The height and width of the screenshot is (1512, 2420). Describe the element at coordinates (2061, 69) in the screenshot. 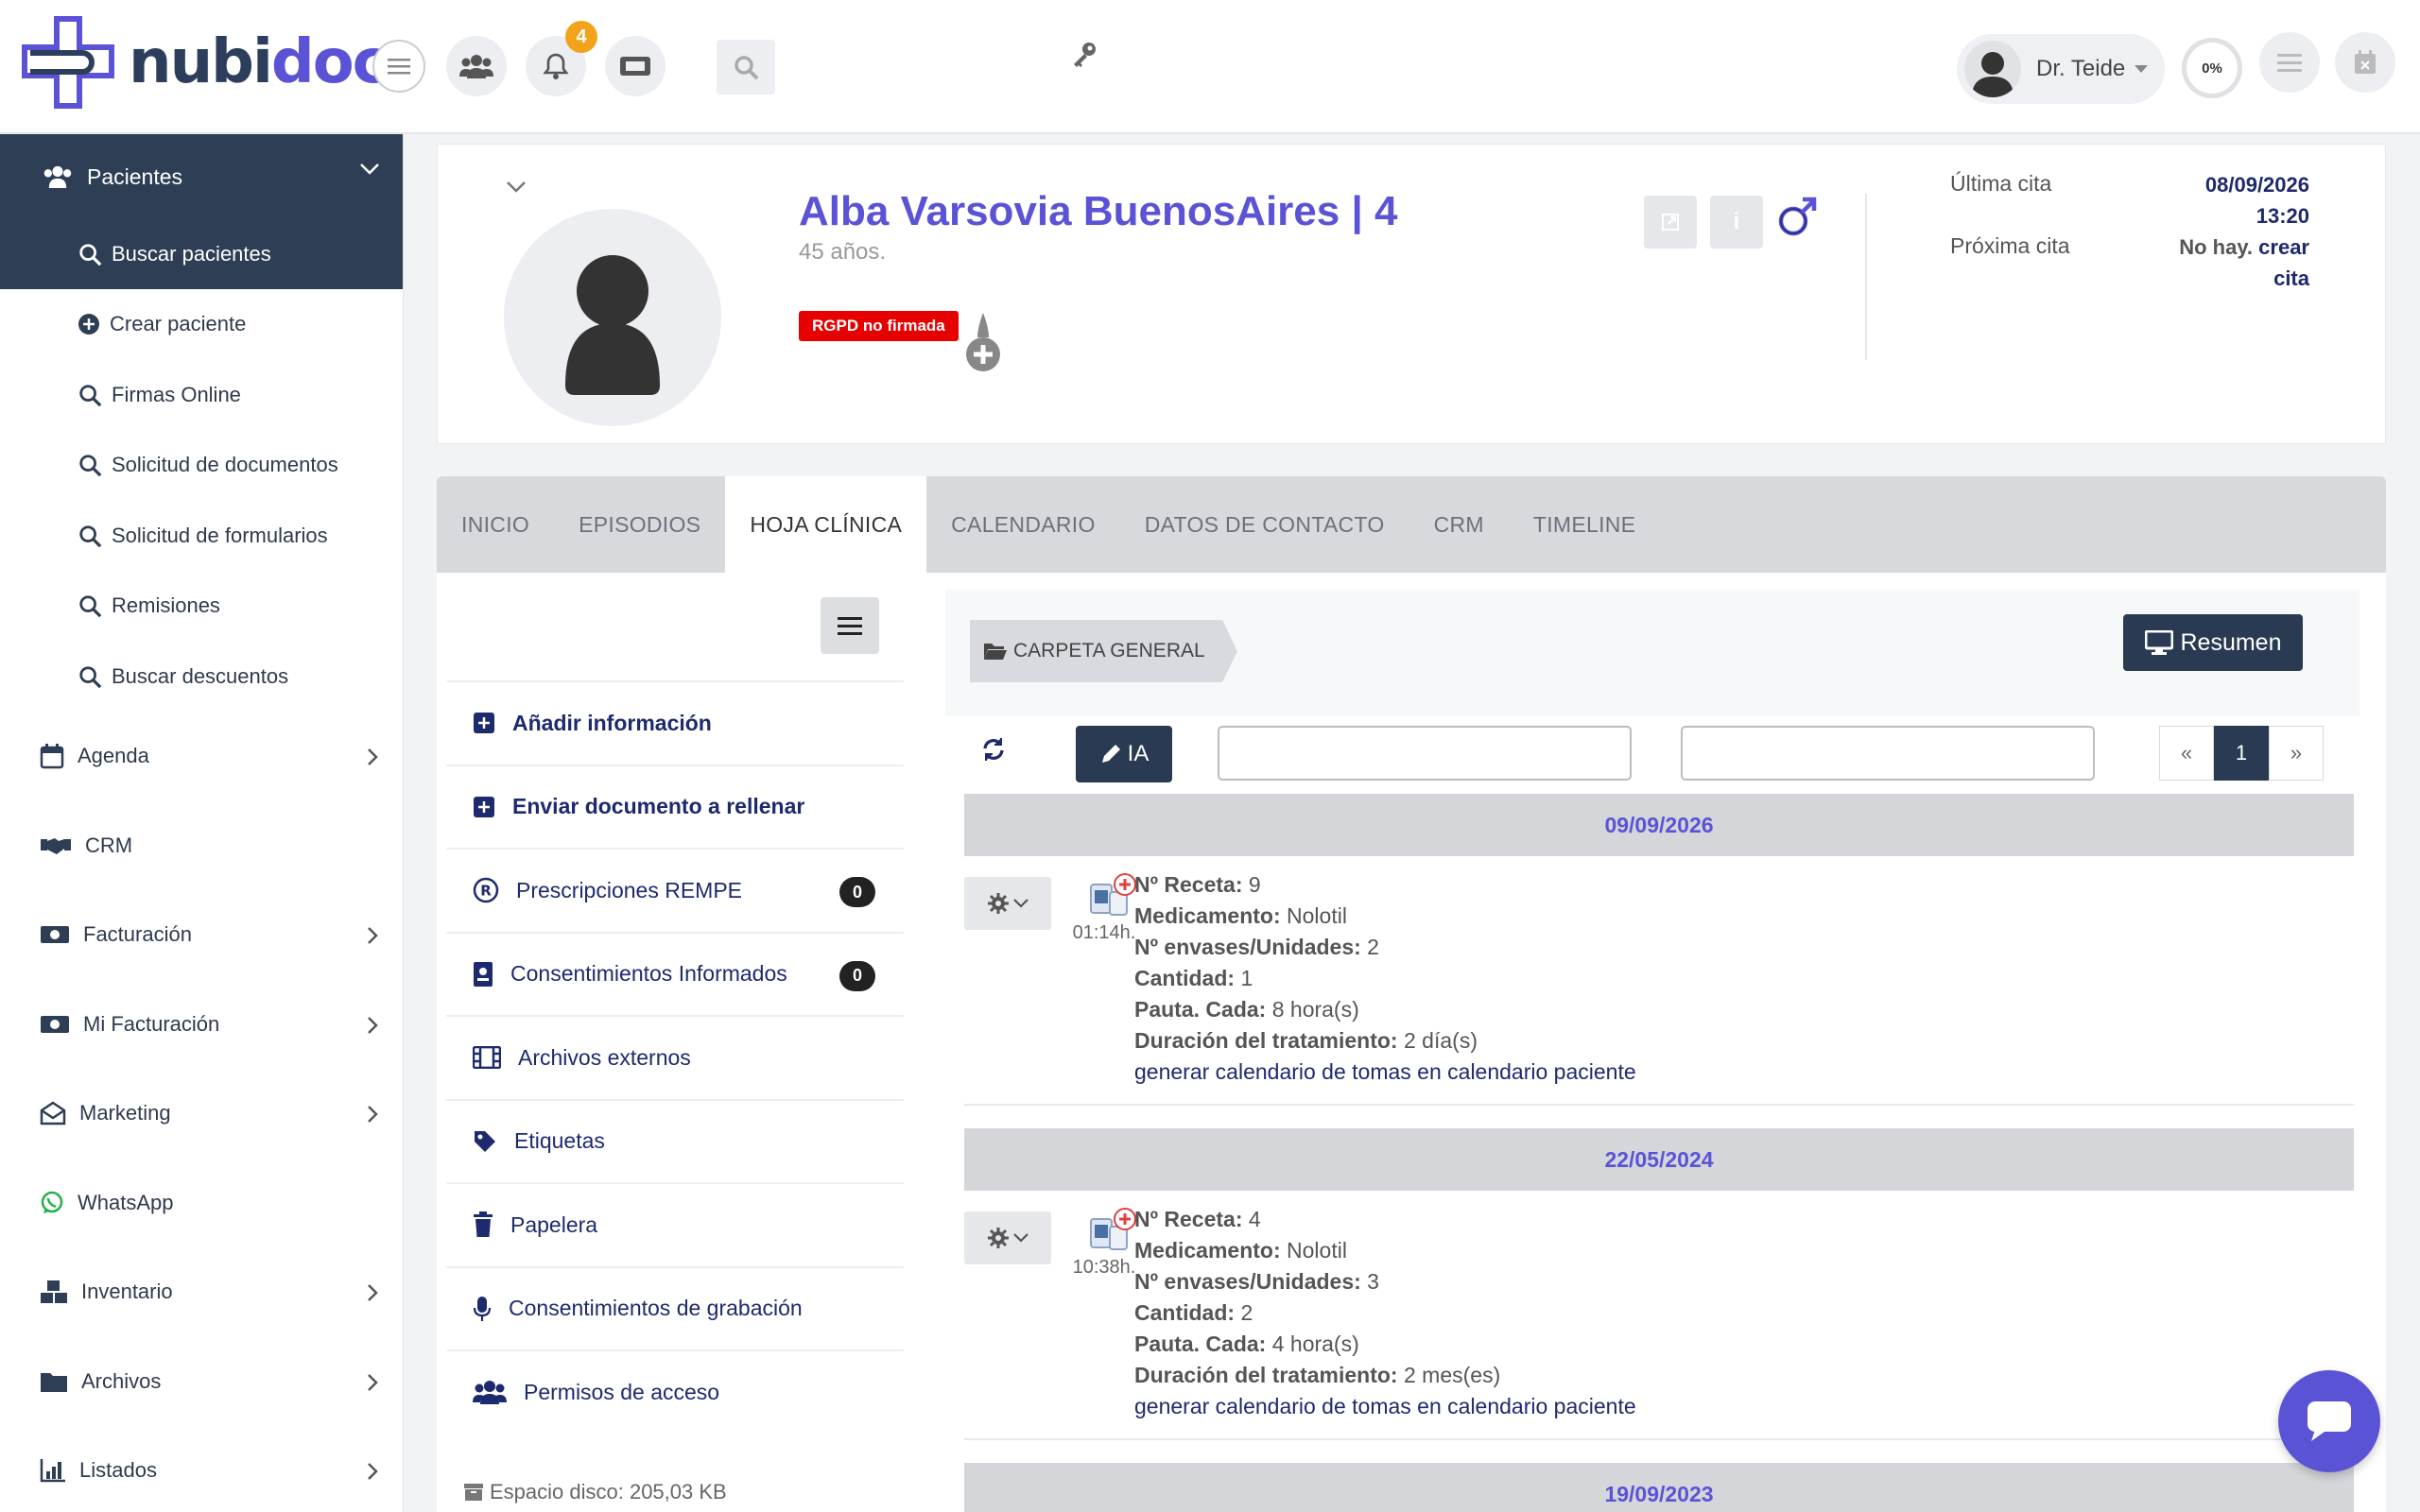

I see `user-menu: Dr. Teide` at that location.